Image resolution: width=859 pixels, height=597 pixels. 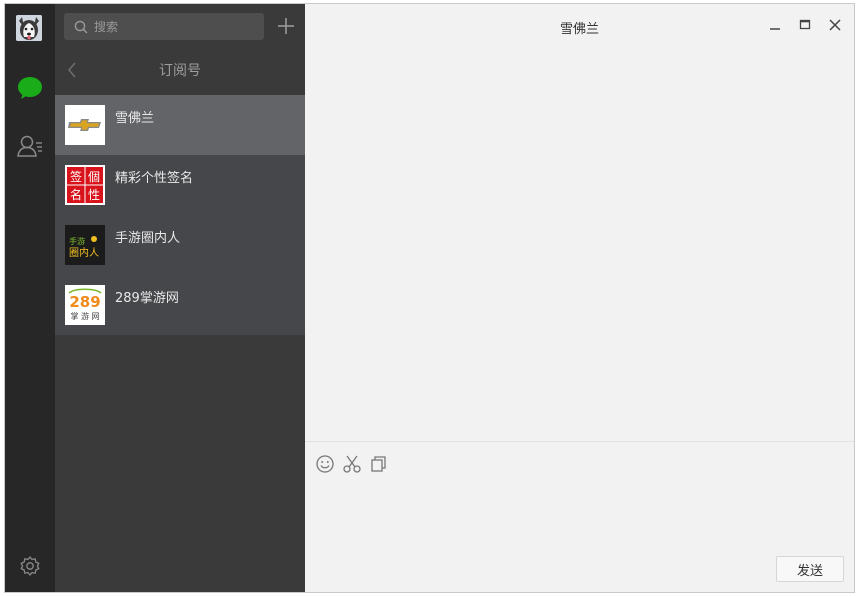 I want to click on panel-title: 订阅号, so click(x=180, y=71).